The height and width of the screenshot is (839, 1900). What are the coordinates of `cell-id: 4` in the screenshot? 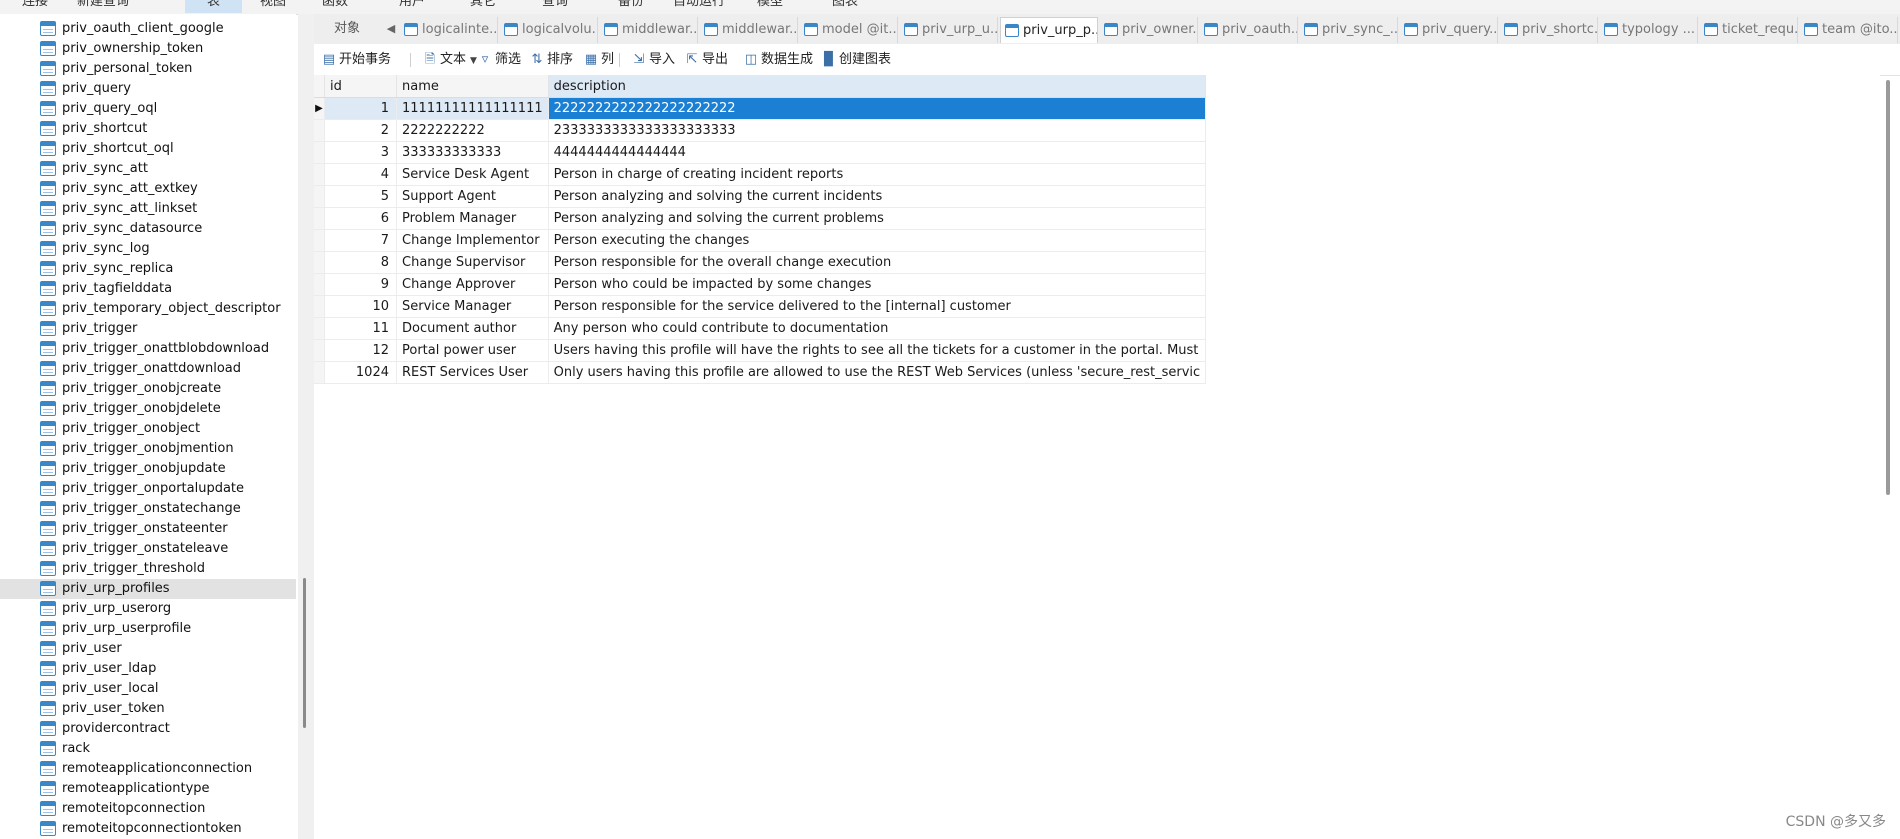 It's located at (360, 174).